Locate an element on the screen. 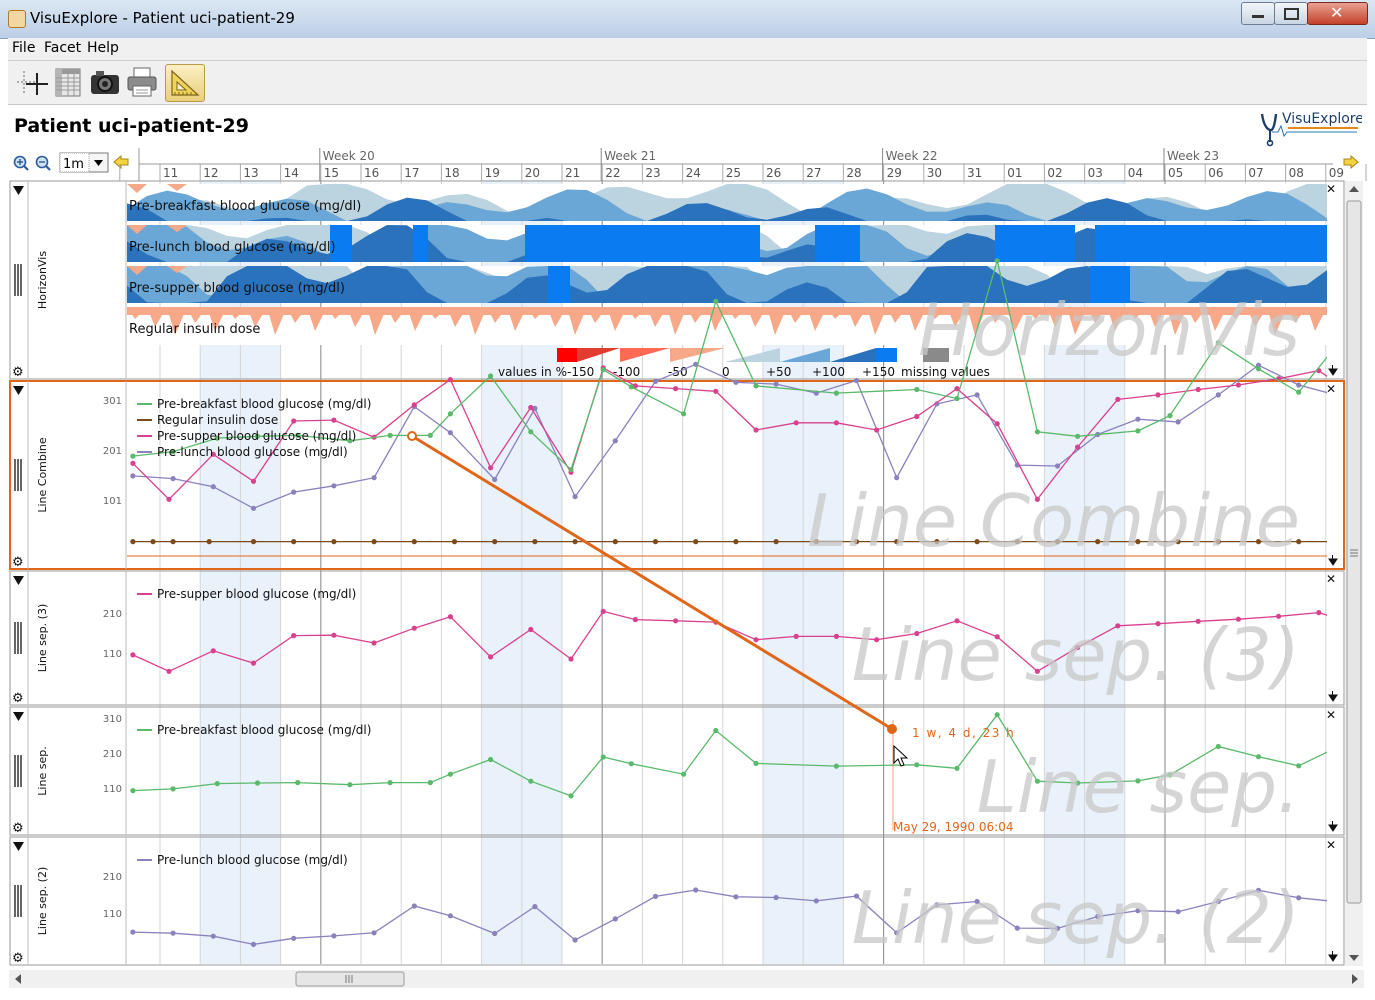  y-tick-label: 210 is located at coordinates (112, 877).